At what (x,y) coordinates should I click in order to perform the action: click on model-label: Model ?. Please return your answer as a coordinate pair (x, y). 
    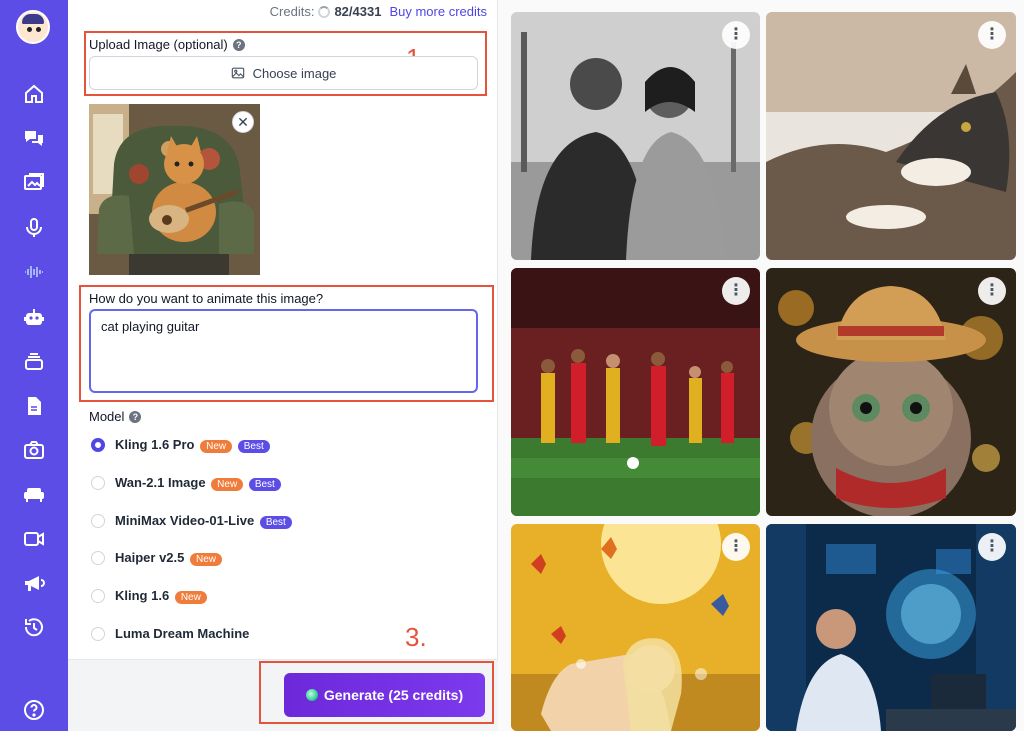
    Looking at the image, I should click on (115, 416).